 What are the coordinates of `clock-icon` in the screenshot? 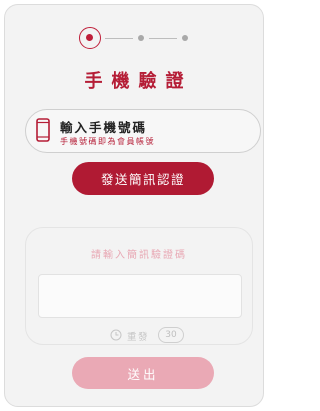 It's located at (116, 335).